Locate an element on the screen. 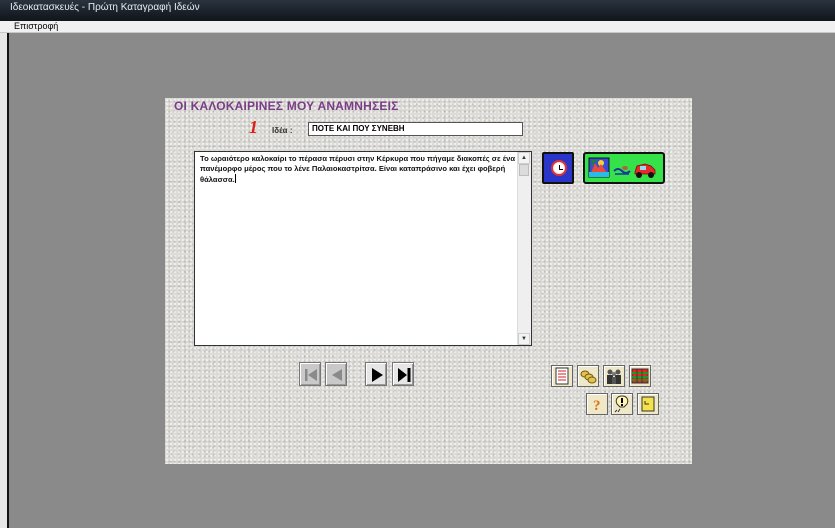 This screenshot has width=835, height=528. scroll-down-icon: ▼ is located at coordinates (524, 339).